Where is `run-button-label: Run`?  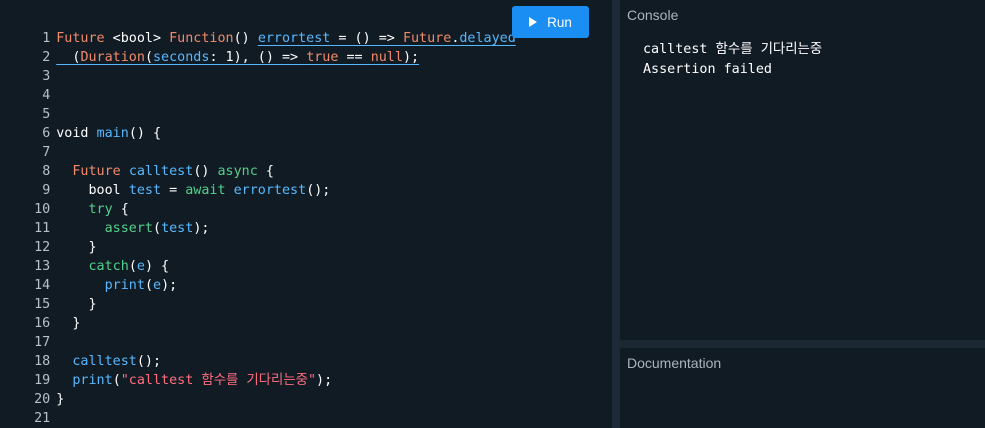 run-button-label: Run is located at coordinates (559, 22).